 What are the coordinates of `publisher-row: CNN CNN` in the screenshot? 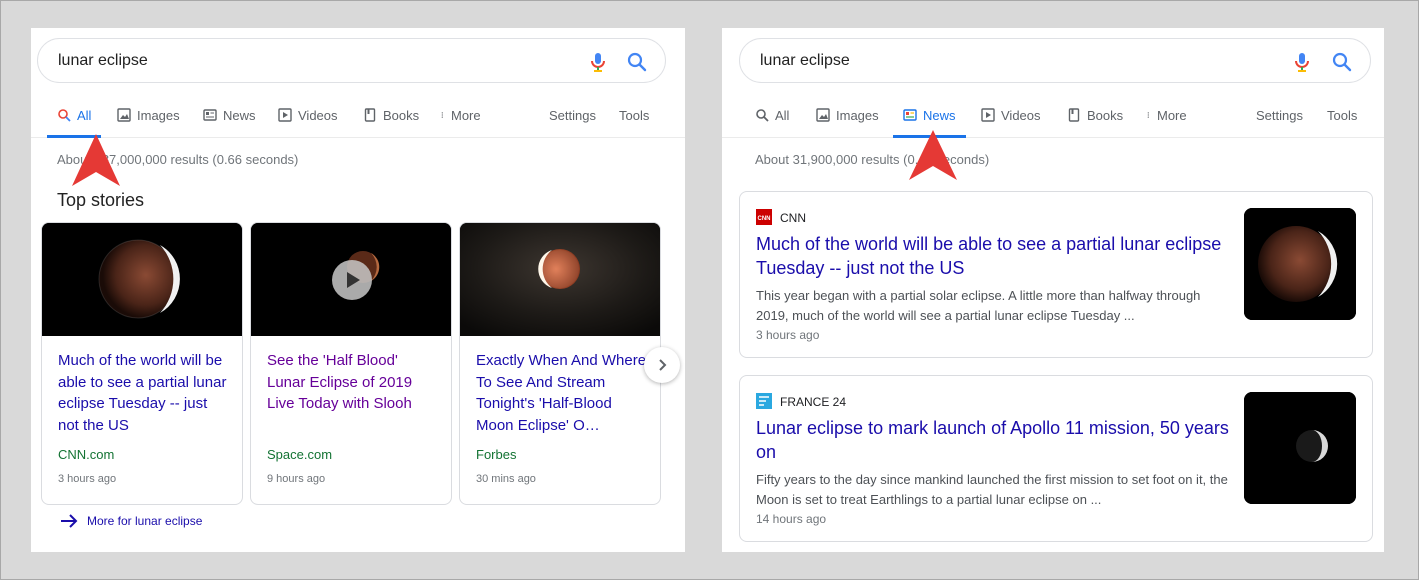 It's located at (781, 217).